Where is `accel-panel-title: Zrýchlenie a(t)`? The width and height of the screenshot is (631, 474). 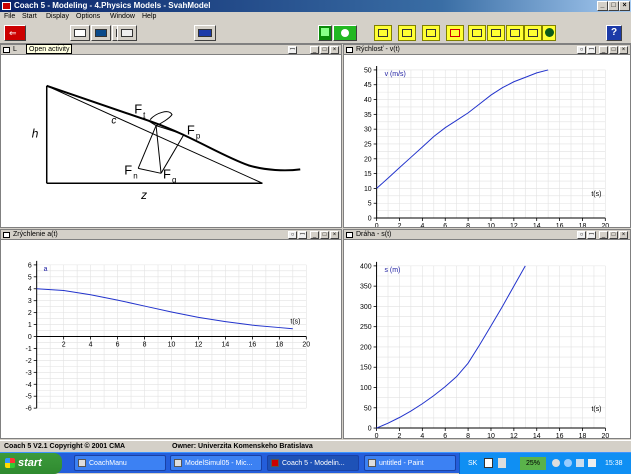
accel-panel-title: Zrýchlenie a(t) is located at coordinates (35, 234).